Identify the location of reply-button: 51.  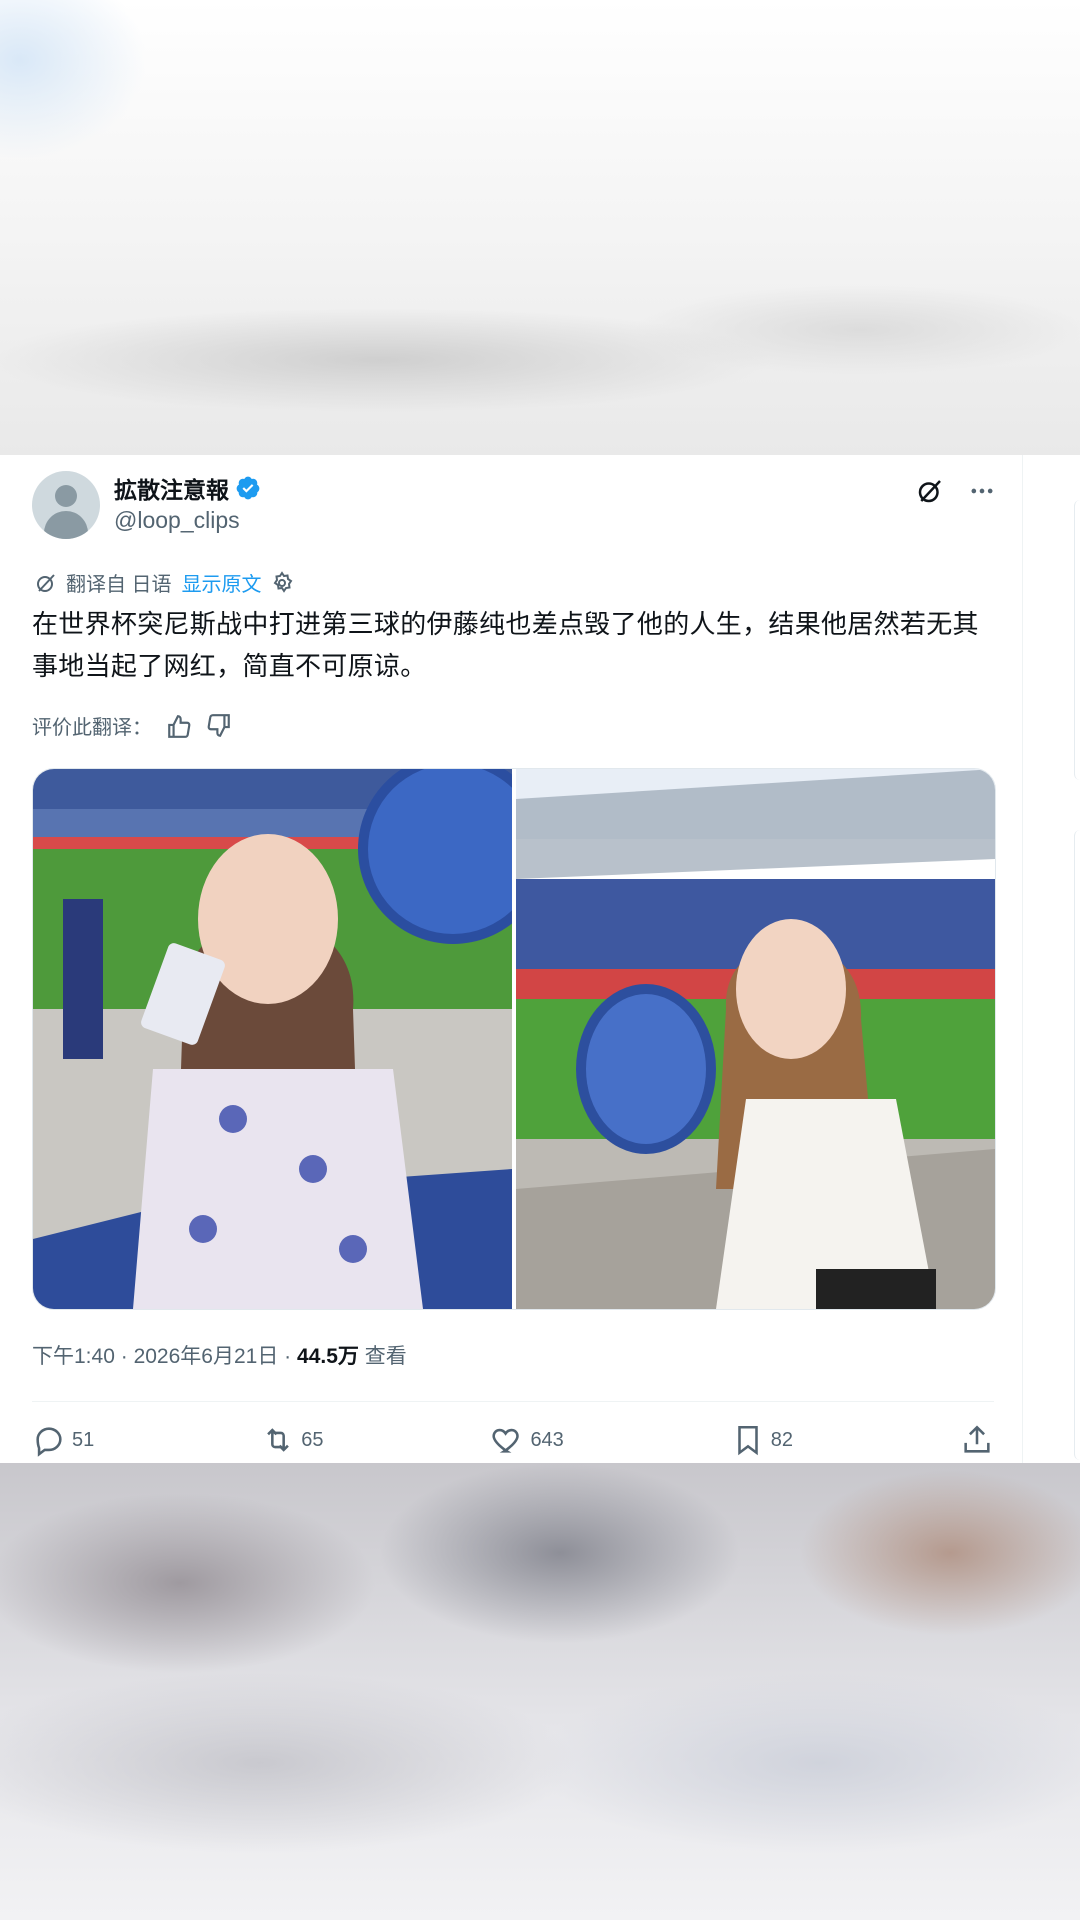
(63, 1440).